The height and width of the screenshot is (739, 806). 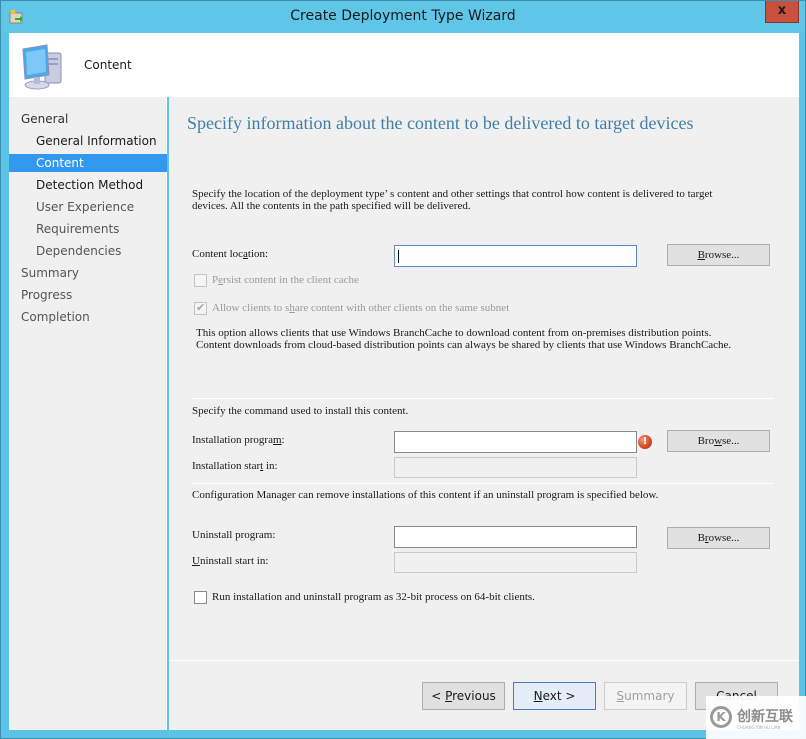 I want to click on window-bottom-border, so click(x=403, y=734).